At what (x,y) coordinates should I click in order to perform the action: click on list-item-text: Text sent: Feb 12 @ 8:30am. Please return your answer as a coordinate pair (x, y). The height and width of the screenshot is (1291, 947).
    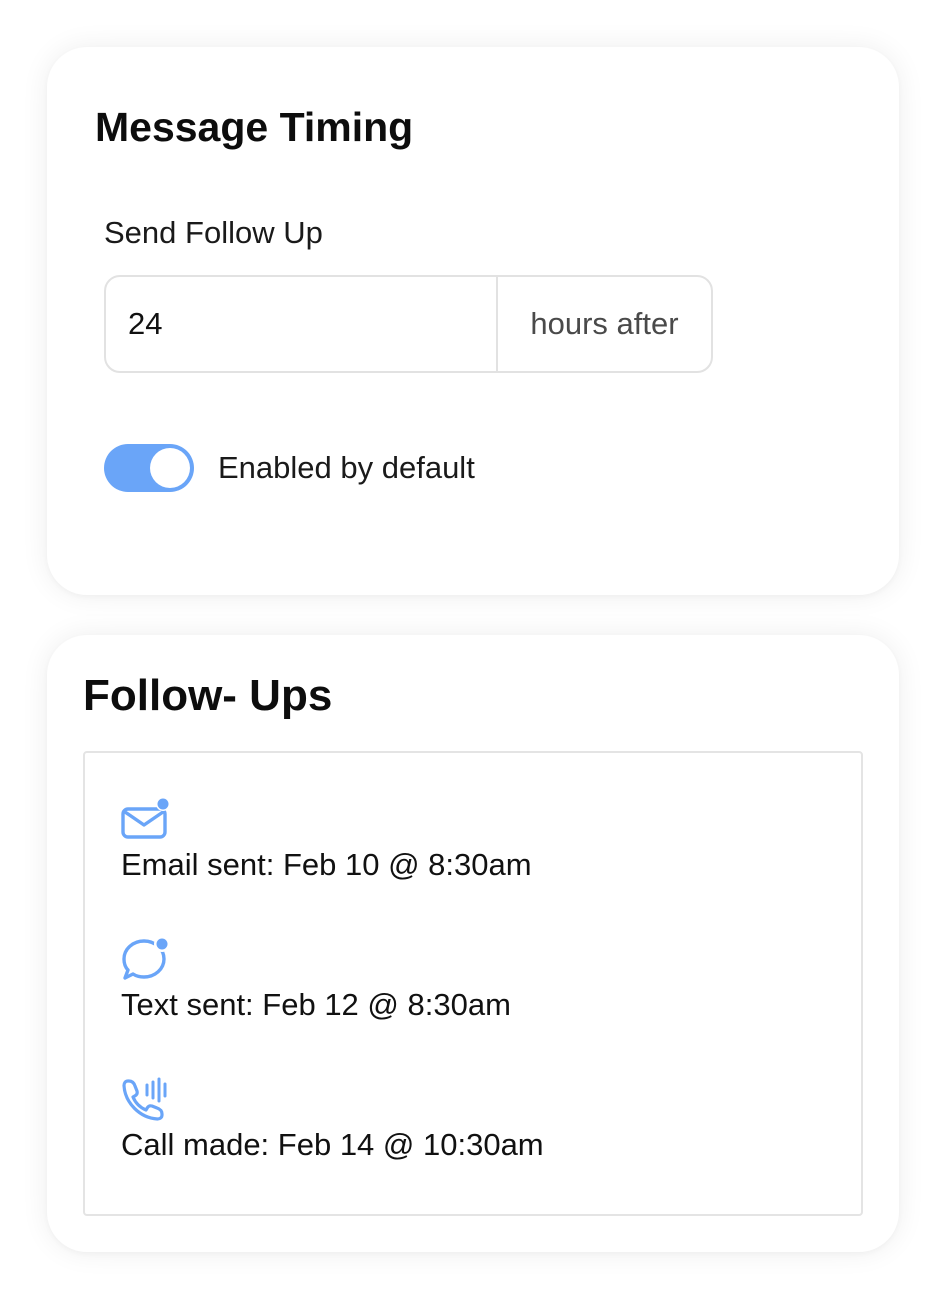
    Looking at the image, I should click on (316, 981).